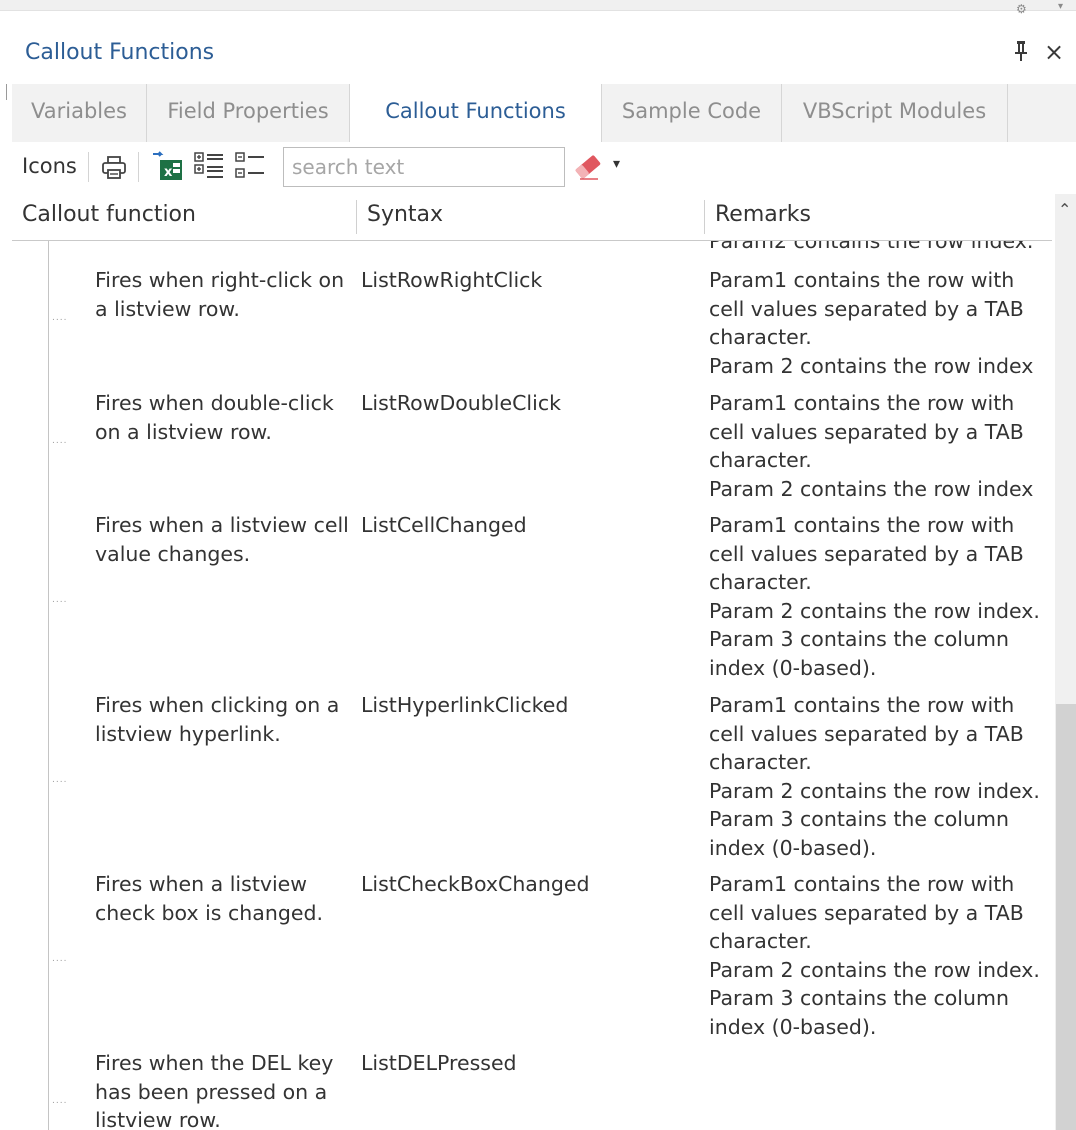 This screenshot has height=1130, width=1076. Describe the element at coordinates (1066, 917) in the screenshot. I see `scrollbar-thumb` at that location.